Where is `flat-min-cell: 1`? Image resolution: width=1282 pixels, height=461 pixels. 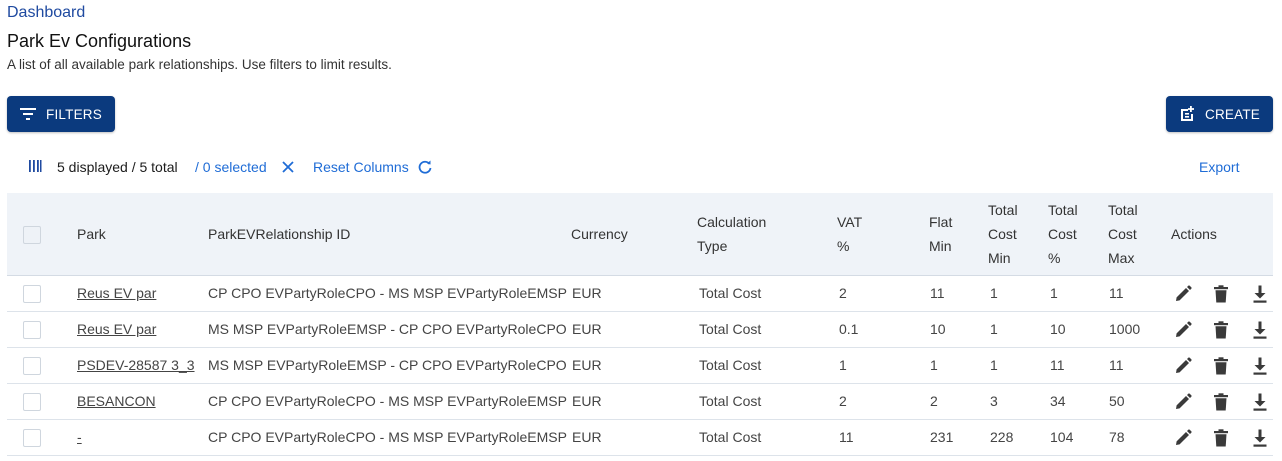 flat-min-cell: 1 is located at coordinates (934, 365).